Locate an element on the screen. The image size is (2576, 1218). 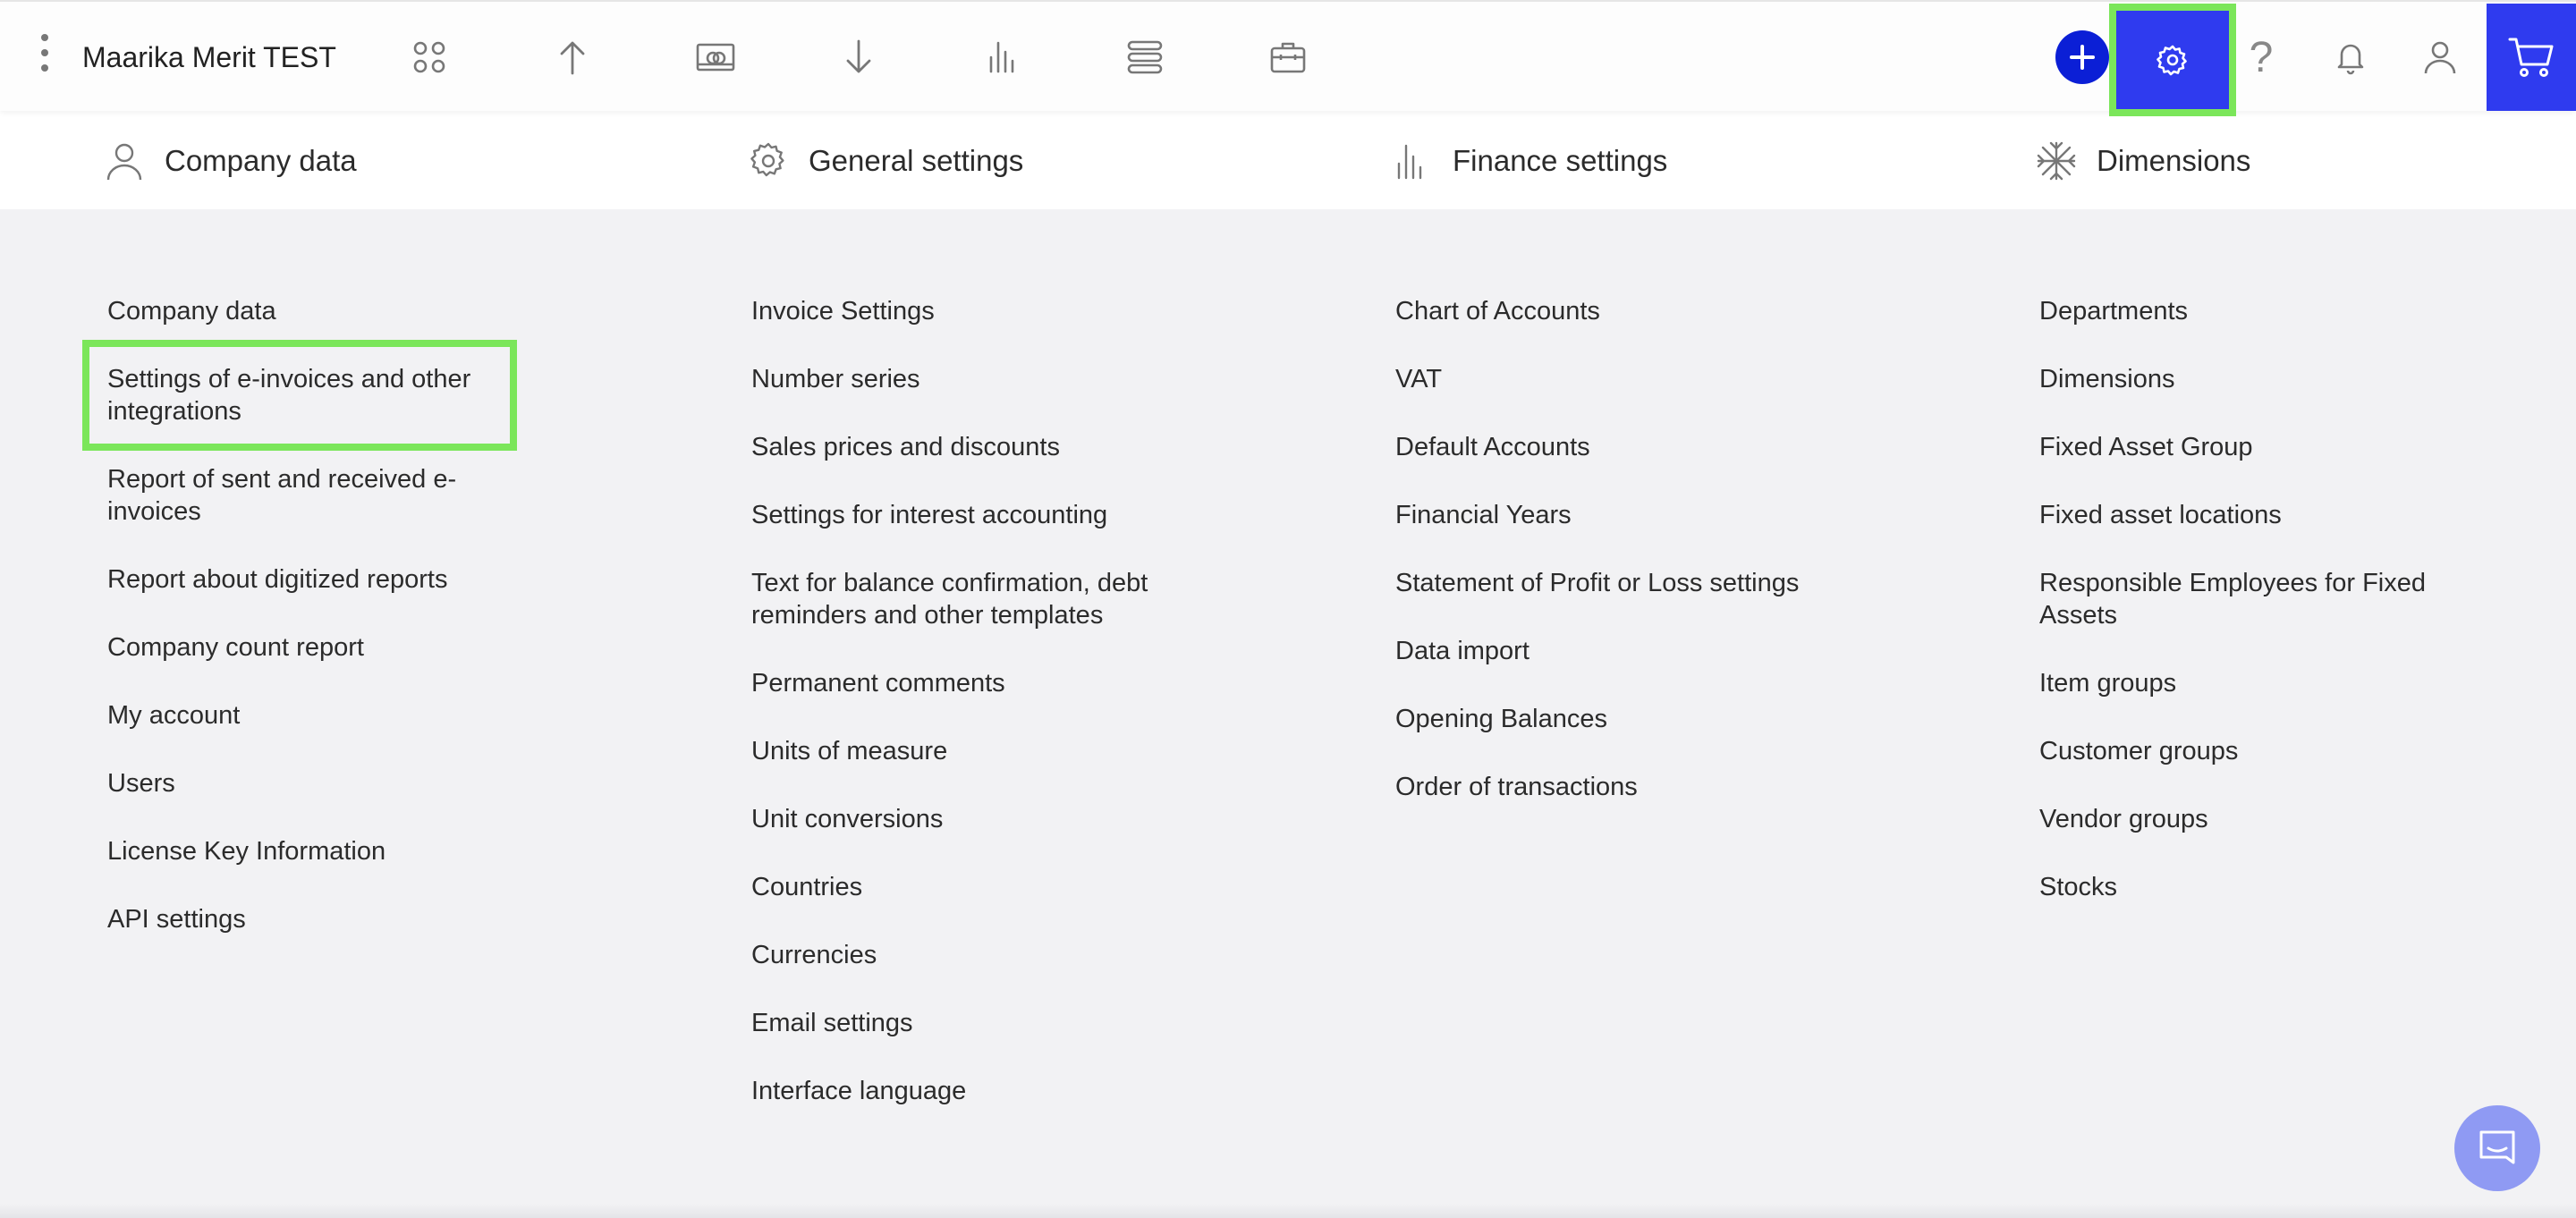
cart-button is located at coordinates (2531, 57).